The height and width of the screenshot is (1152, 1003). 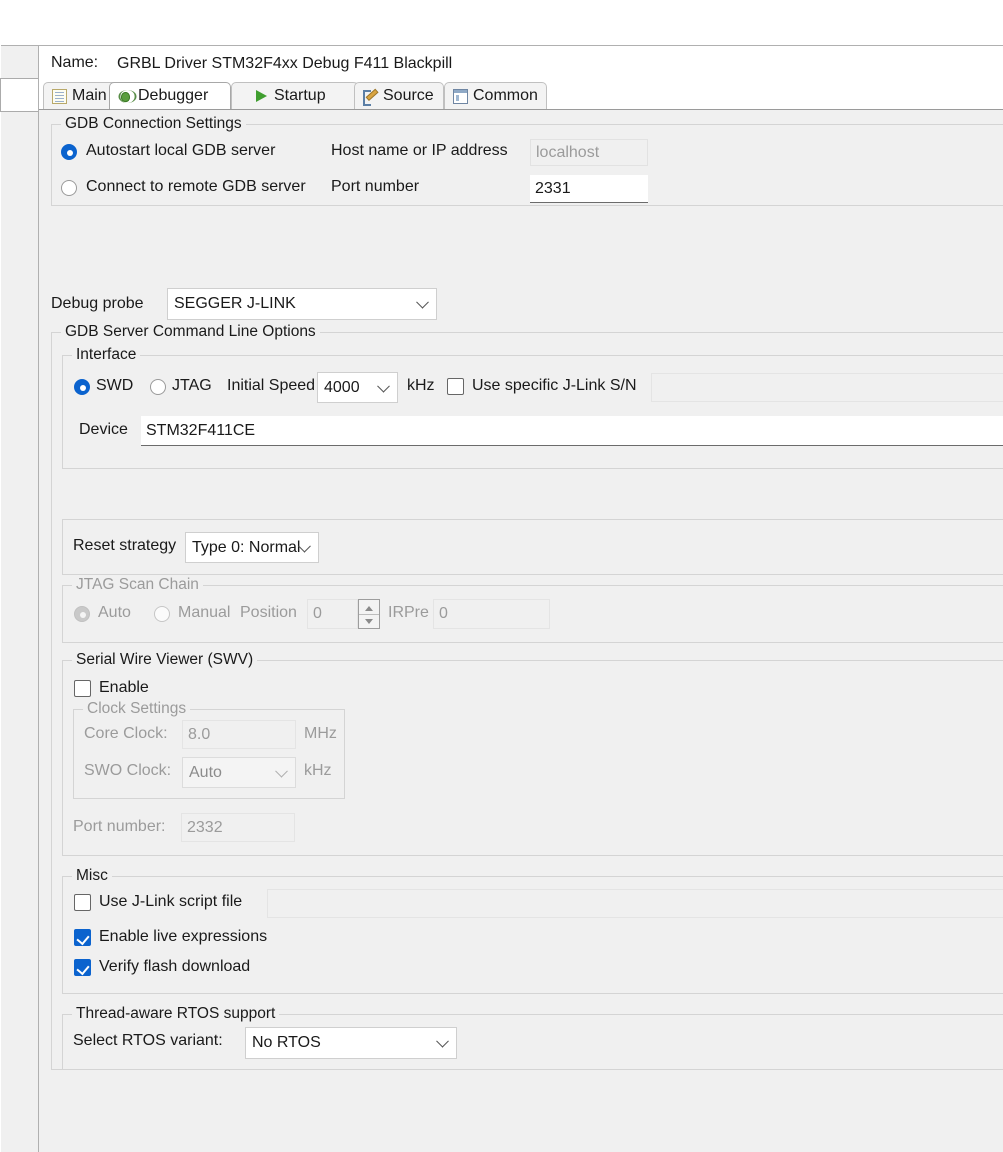 What do you see at coordinates (239, 734) in the screenshot?
I see `core-clock-input` at bounding box center [239, 734].